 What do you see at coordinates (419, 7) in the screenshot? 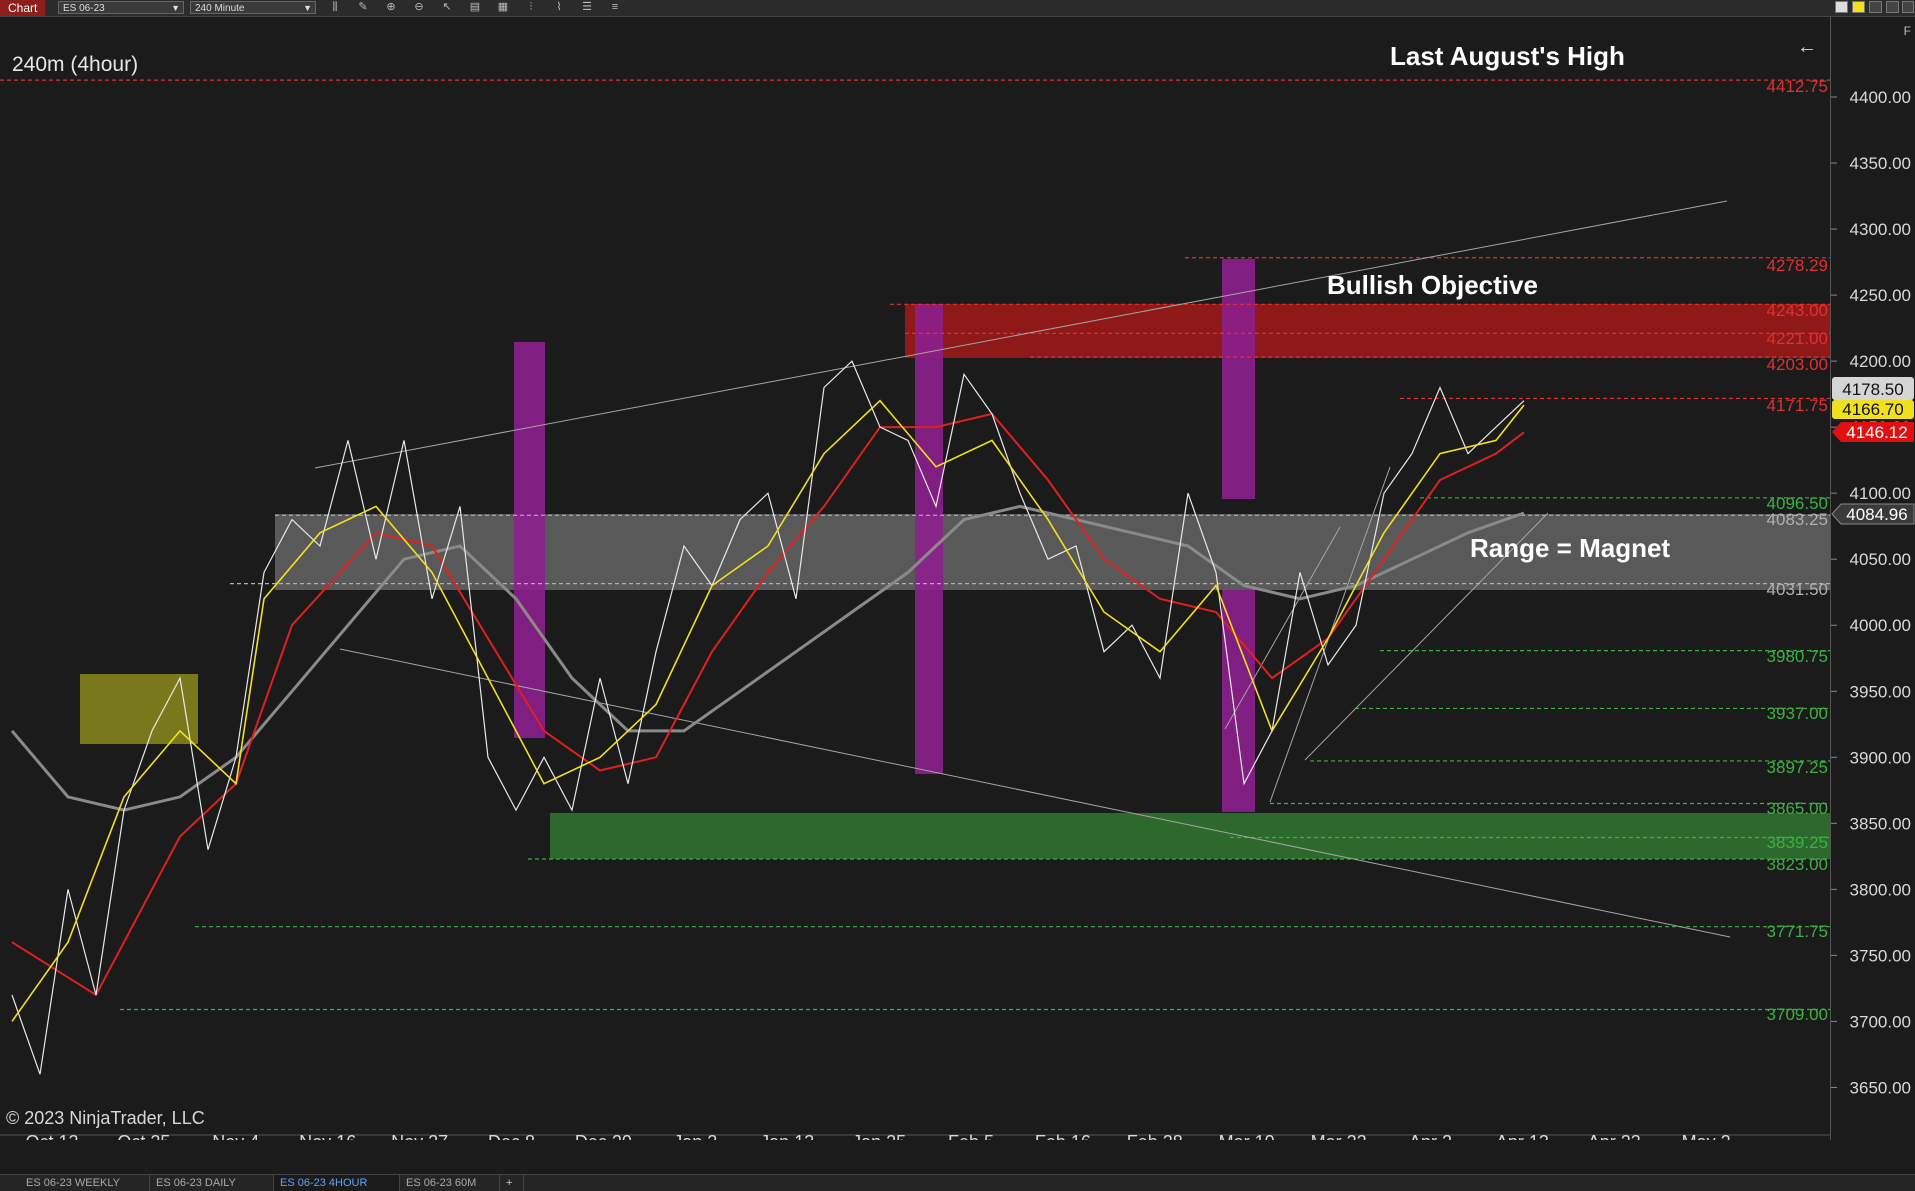
I see `zoom-out-icon: ⊖` at bounding box center [419, 7].